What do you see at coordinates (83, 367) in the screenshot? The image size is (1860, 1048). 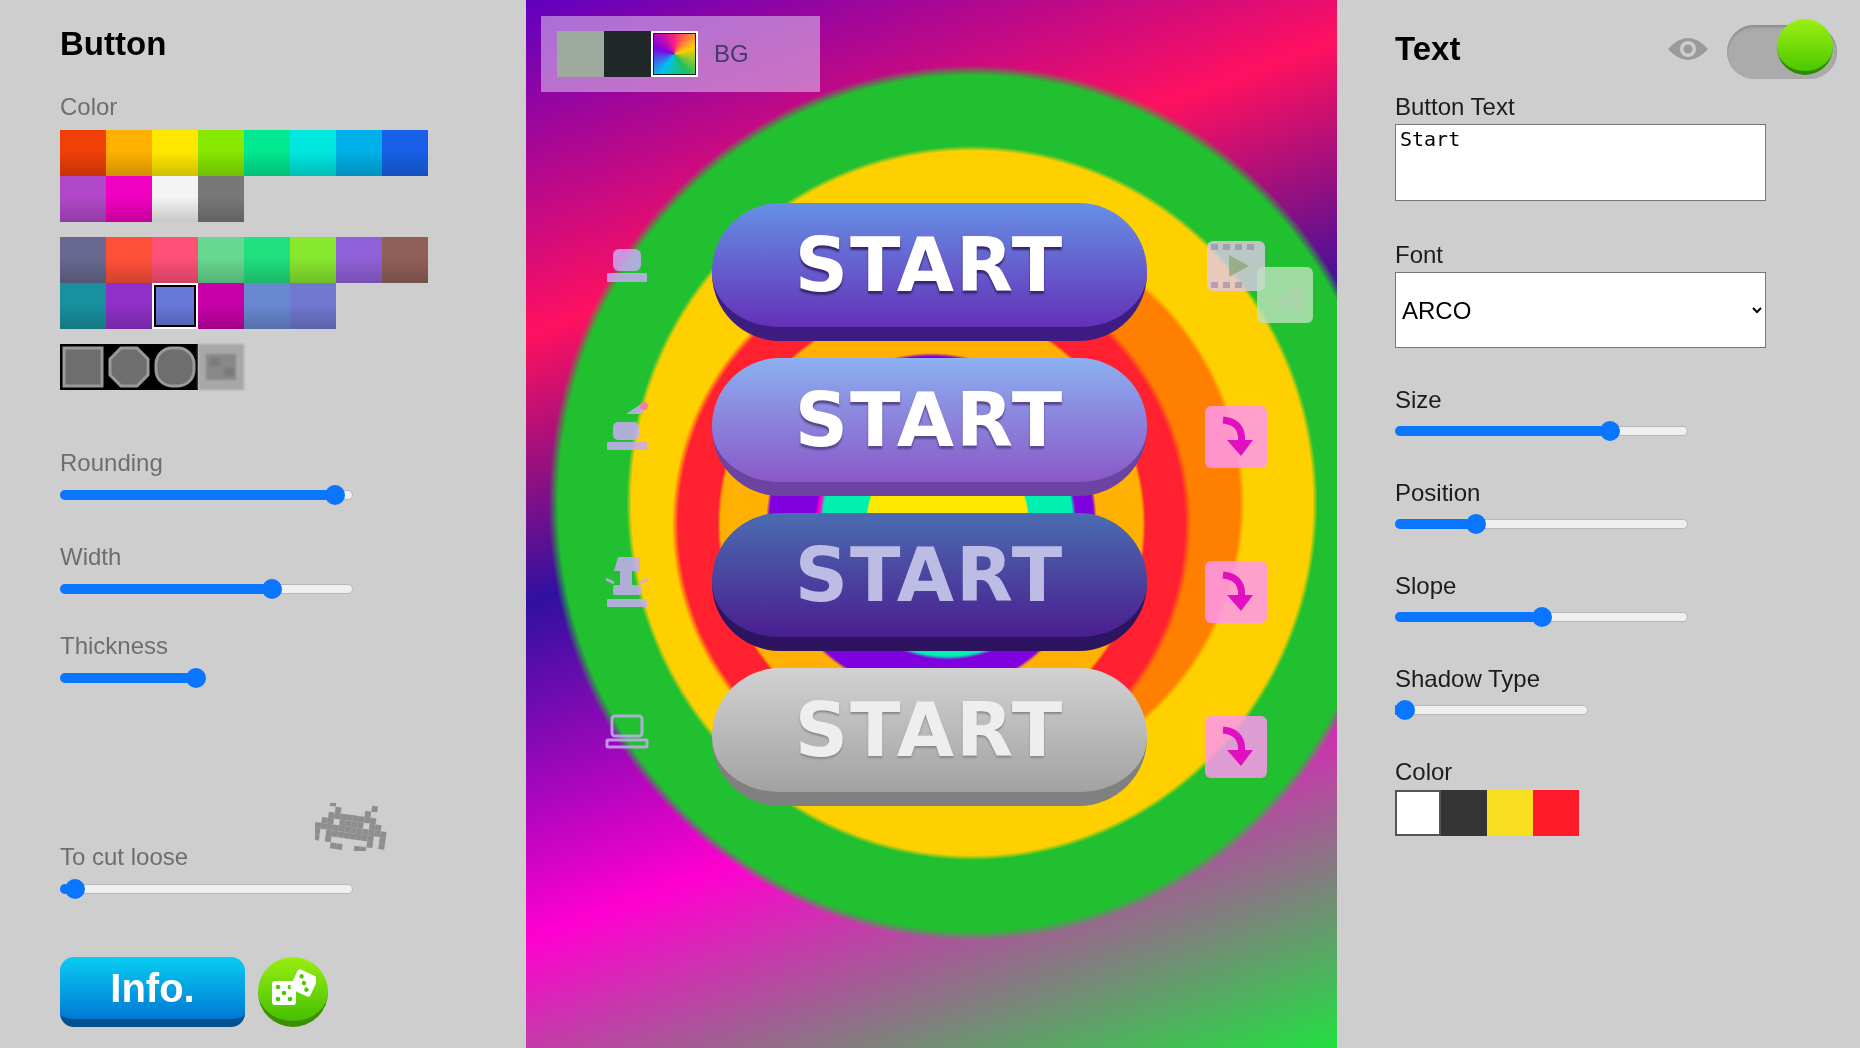 I see `square-shape-icon` at bounding box center [83, 367].